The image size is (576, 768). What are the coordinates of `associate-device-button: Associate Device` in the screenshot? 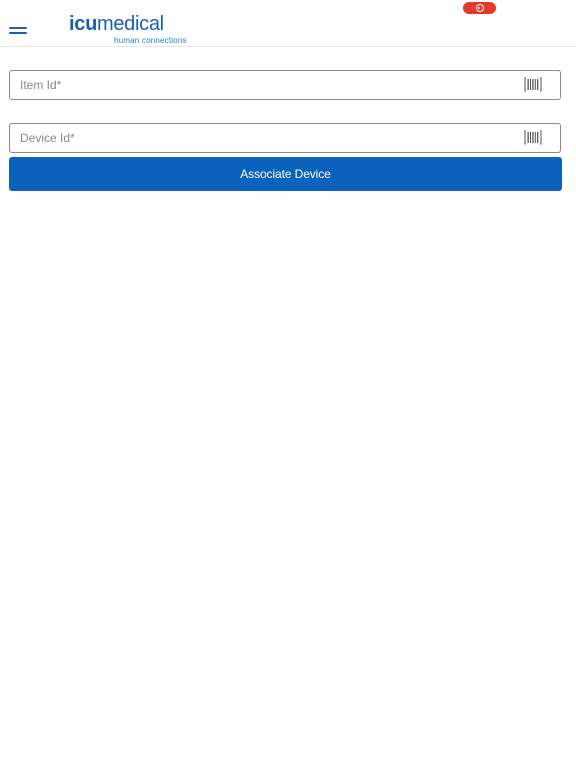 It's located at (285, 174).